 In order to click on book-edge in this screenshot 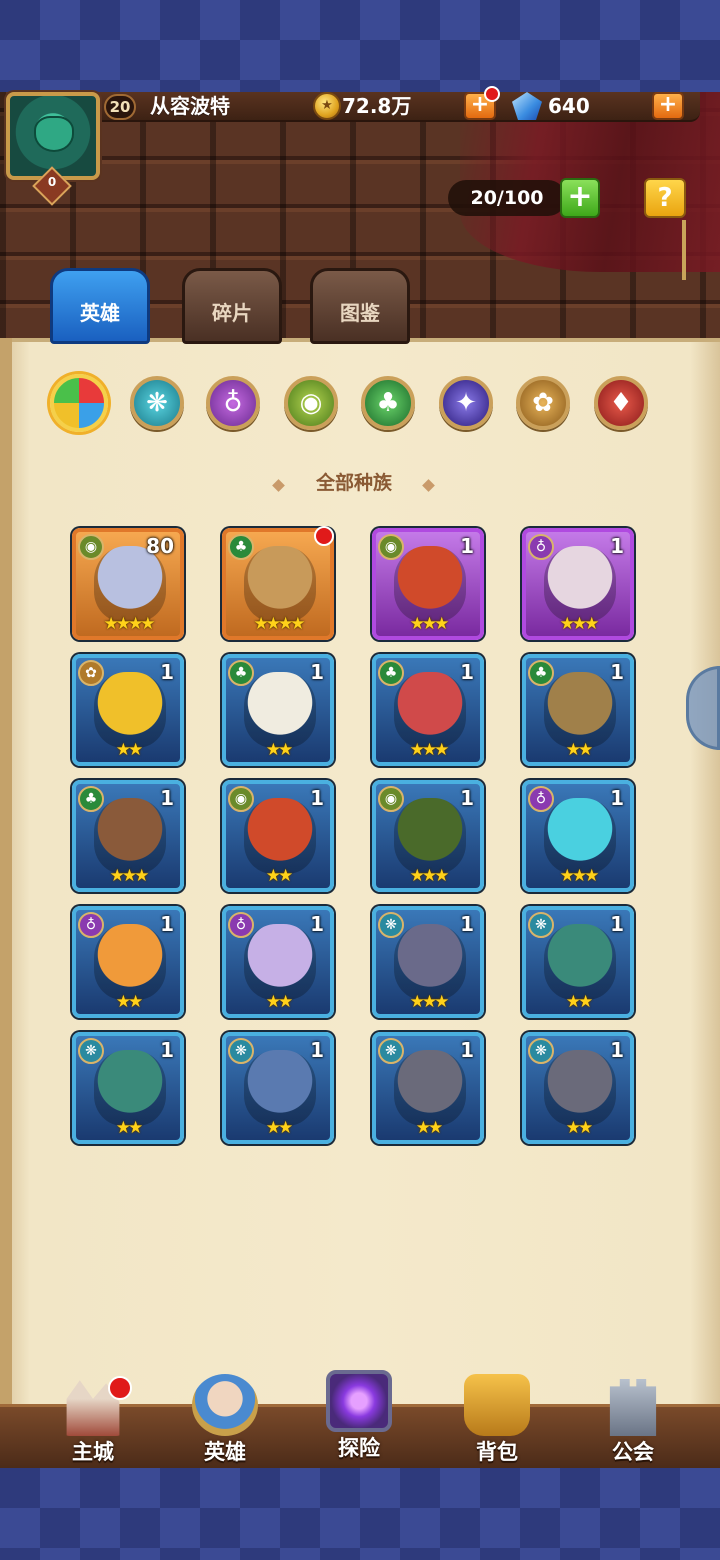, I will do `click(6, 888)`.